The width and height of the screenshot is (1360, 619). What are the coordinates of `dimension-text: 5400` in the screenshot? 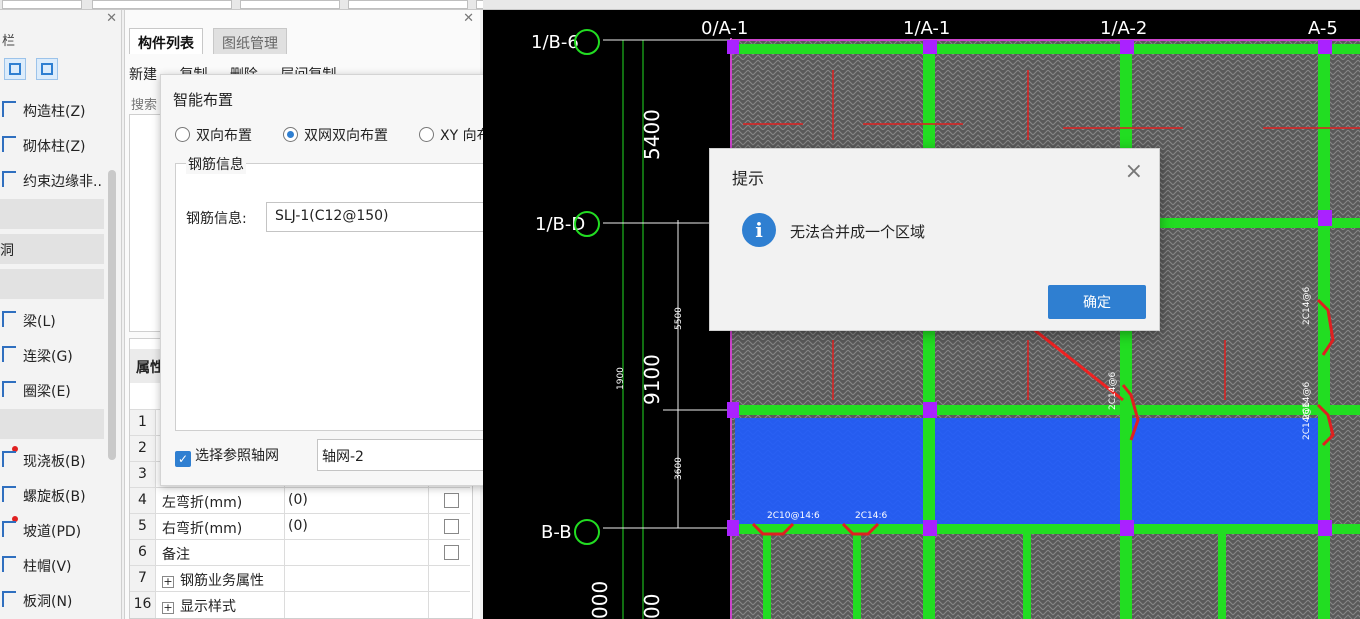 It's located at (652, 134).